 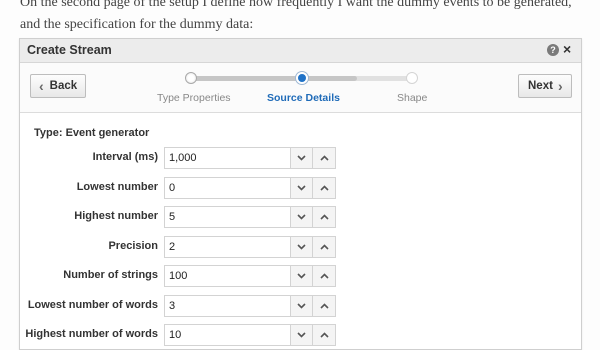 What do you see at coordinates (567, 49) in the screenshot?
I see `close-icon: ×` at bounding box center [567, 49].